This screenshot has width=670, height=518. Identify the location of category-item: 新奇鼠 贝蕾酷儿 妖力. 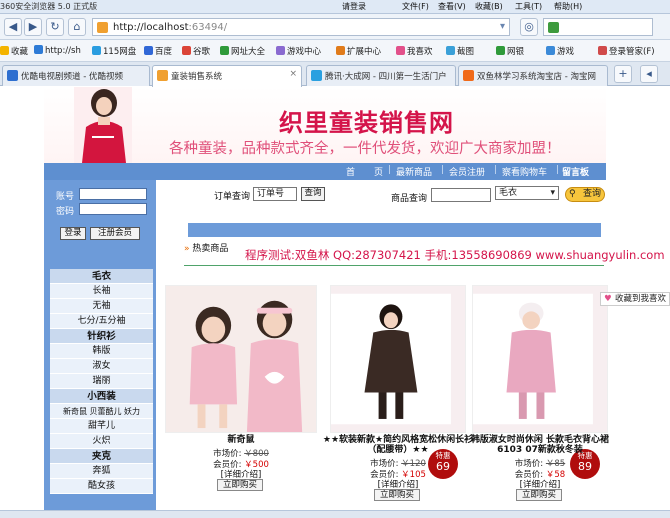
(101, 411).